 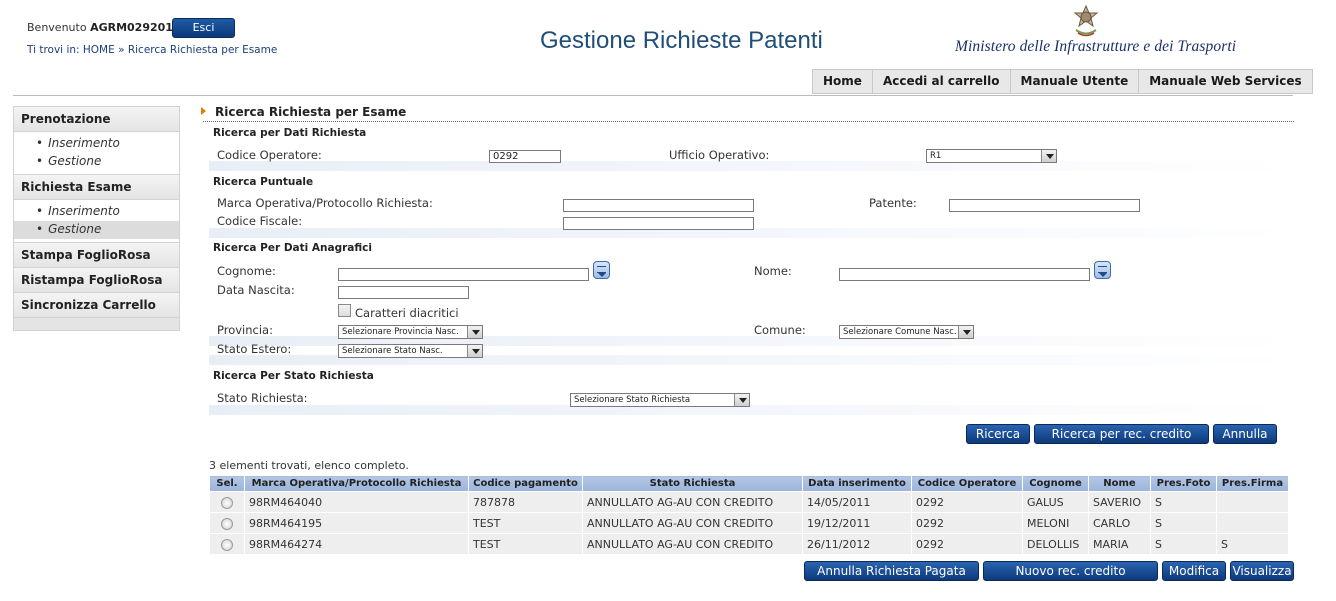 What do you see at coordinates (1183, 523) in the screenshot?
I see `cell-pres-foto: S` at bounding box center [1183, 523].